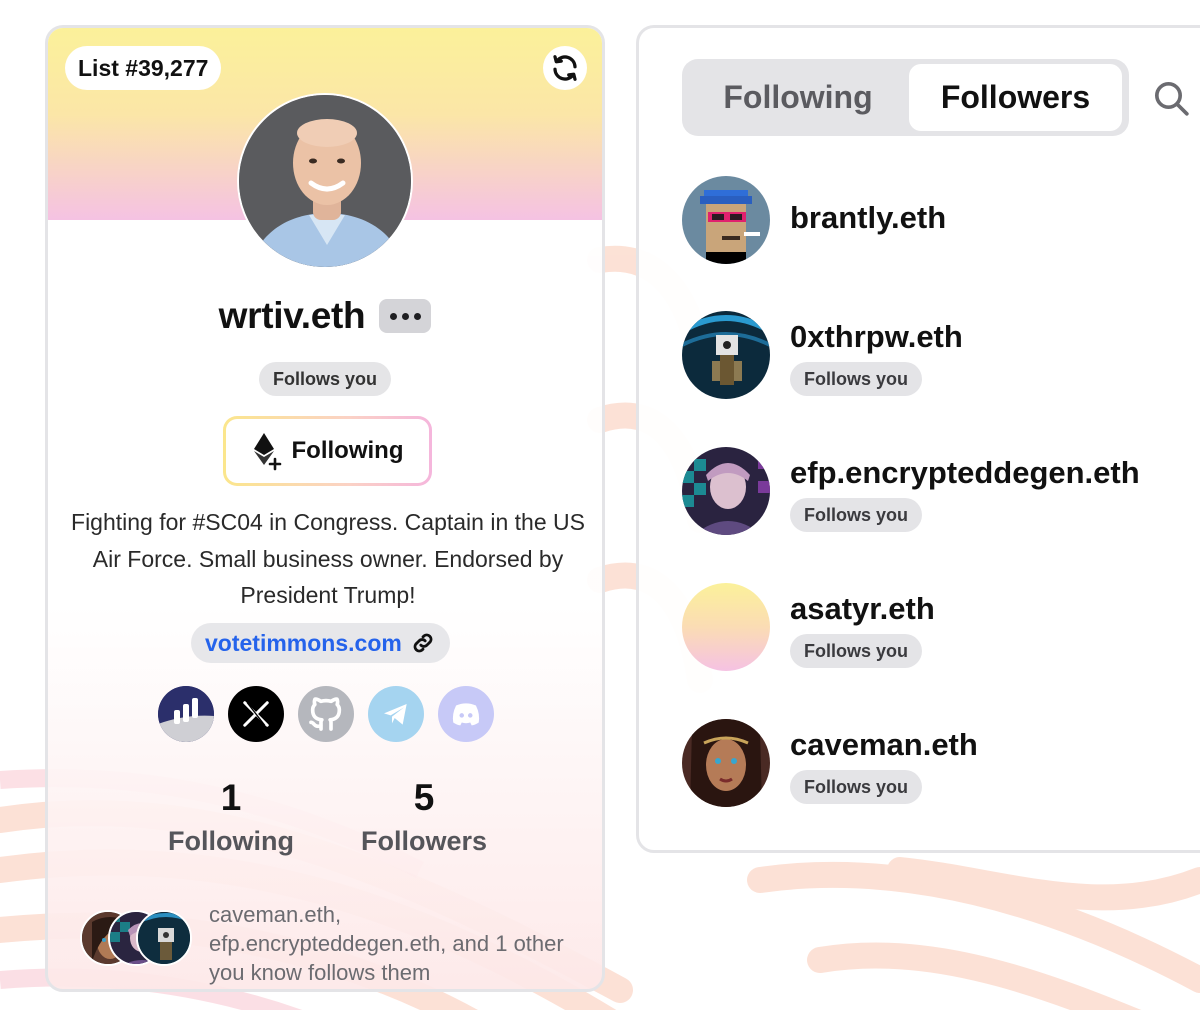 This screenshot has width=1200, height=1010. Describe the element at coordinates (424, 797) in the screenshot. I see `followers-count: 5` at that location.